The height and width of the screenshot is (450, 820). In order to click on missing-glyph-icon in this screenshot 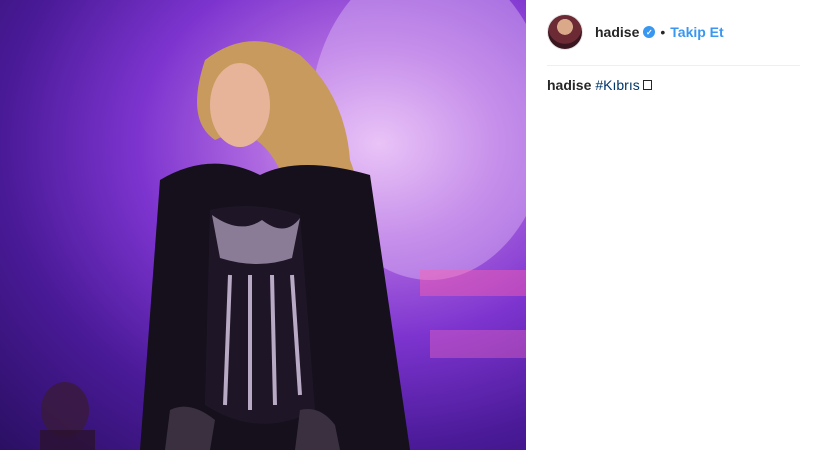, I will do `click(647, 85)`.